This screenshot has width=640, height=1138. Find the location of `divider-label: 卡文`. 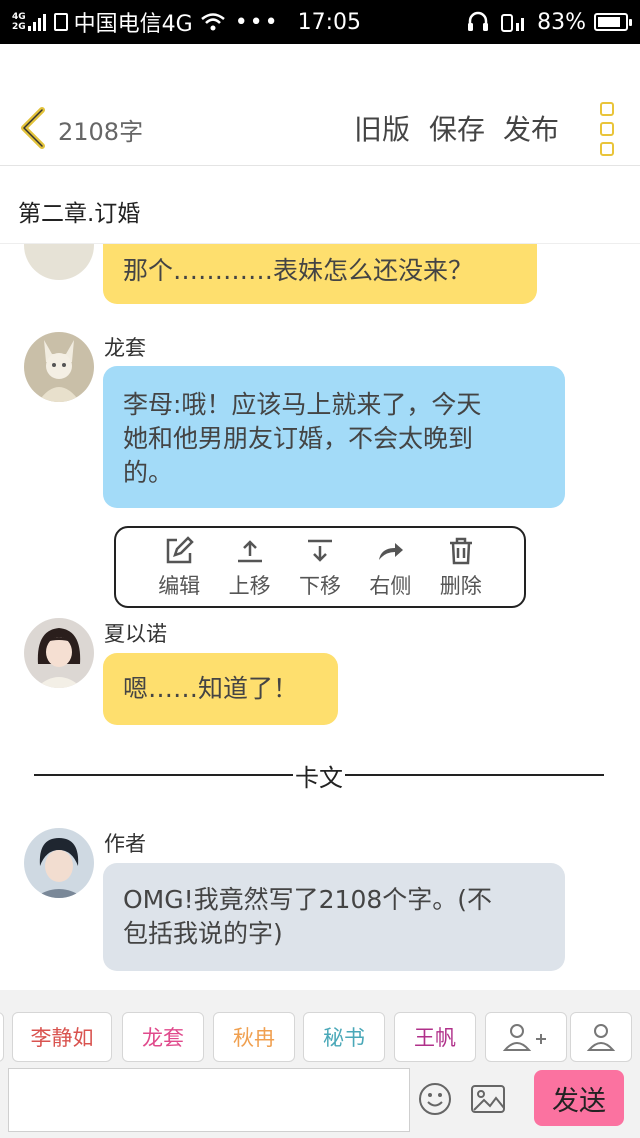

divider-label: 卡文 is located at coordinates (319, 777).